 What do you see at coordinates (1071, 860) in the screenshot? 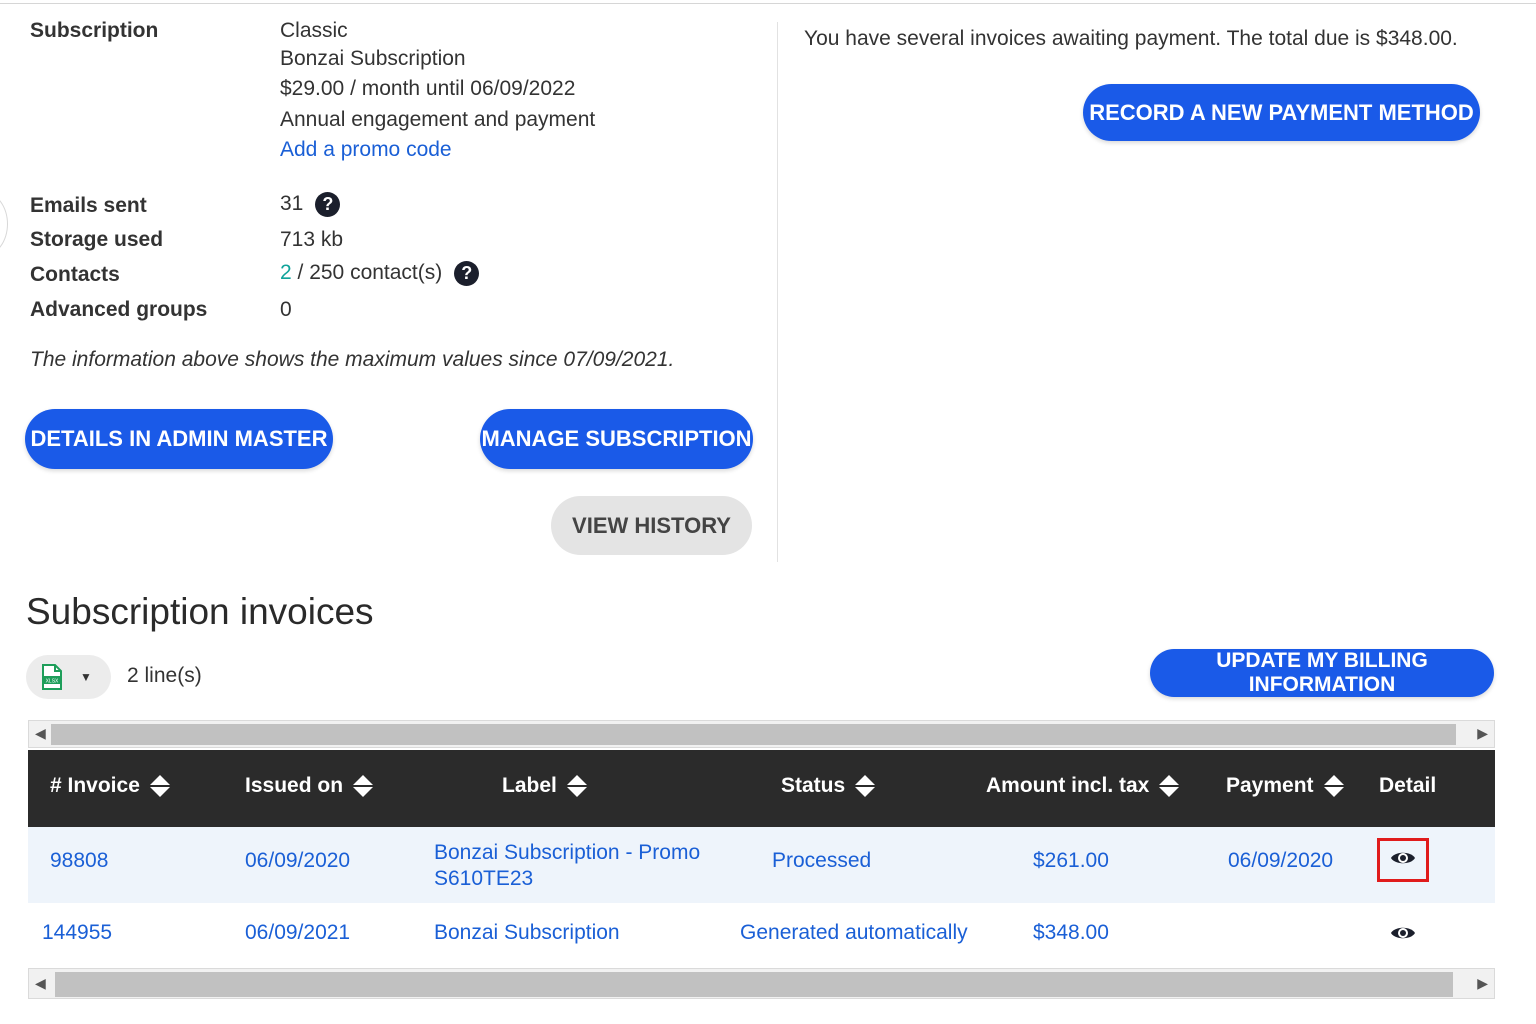
I see `amount-value: $261.00` at bounding box center [1071, 860].